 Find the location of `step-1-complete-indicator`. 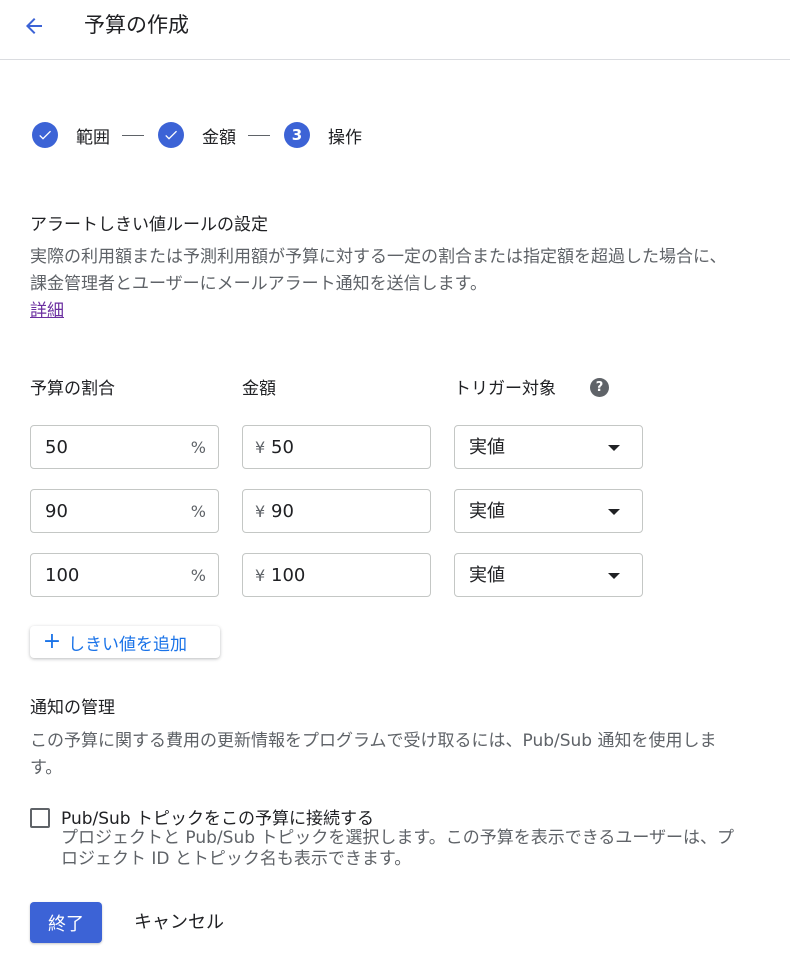

step-1-complete-indicator is located at coordinates (45, 135).